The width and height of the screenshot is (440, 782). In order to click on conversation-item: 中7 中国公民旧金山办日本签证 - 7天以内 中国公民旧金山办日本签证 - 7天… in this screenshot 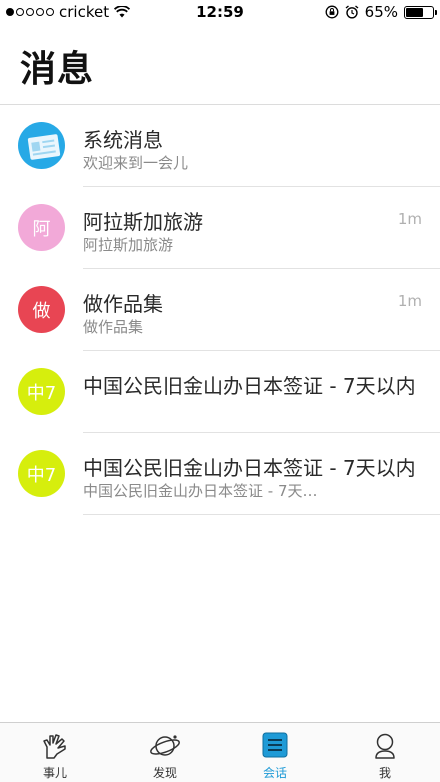, I will do `click(220, 474)`.